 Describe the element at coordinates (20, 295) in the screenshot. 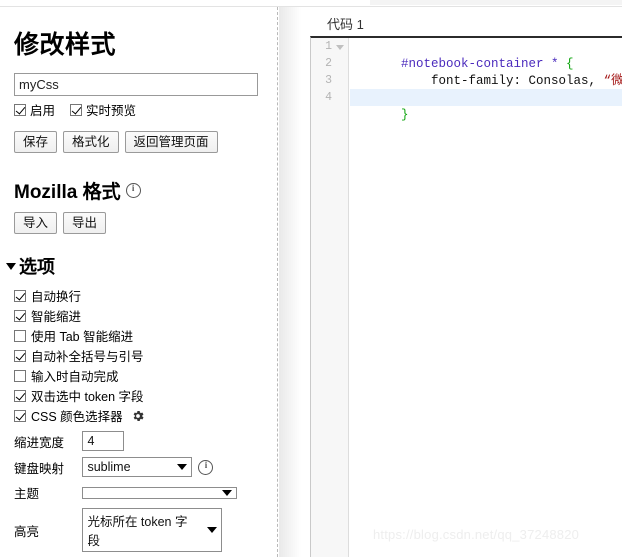

I see `option-word-wrap-box` at that location.